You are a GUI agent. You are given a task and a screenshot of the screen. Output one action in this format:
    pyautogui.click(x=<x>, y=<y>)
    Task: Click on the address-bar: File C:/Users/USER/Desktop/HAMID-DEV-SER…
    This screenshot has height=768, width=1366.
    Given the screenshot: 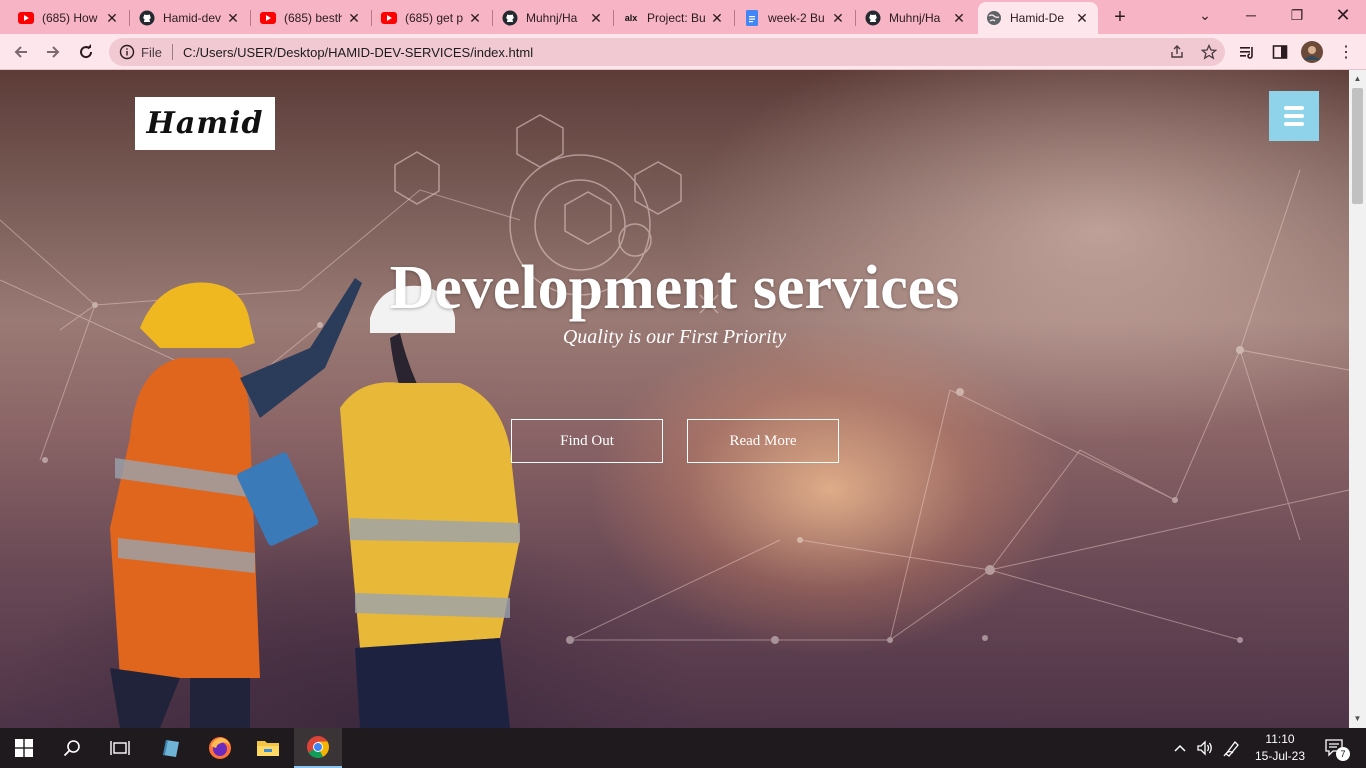 What is the action you would take?
    pyautogui.click(x=667, y=52)
    